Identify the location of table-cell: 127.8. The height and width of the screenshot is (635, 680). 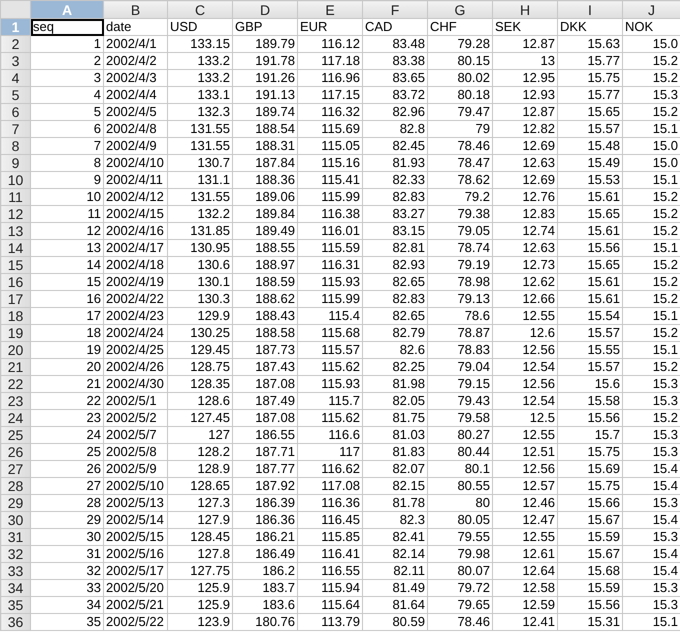
(200, 554).